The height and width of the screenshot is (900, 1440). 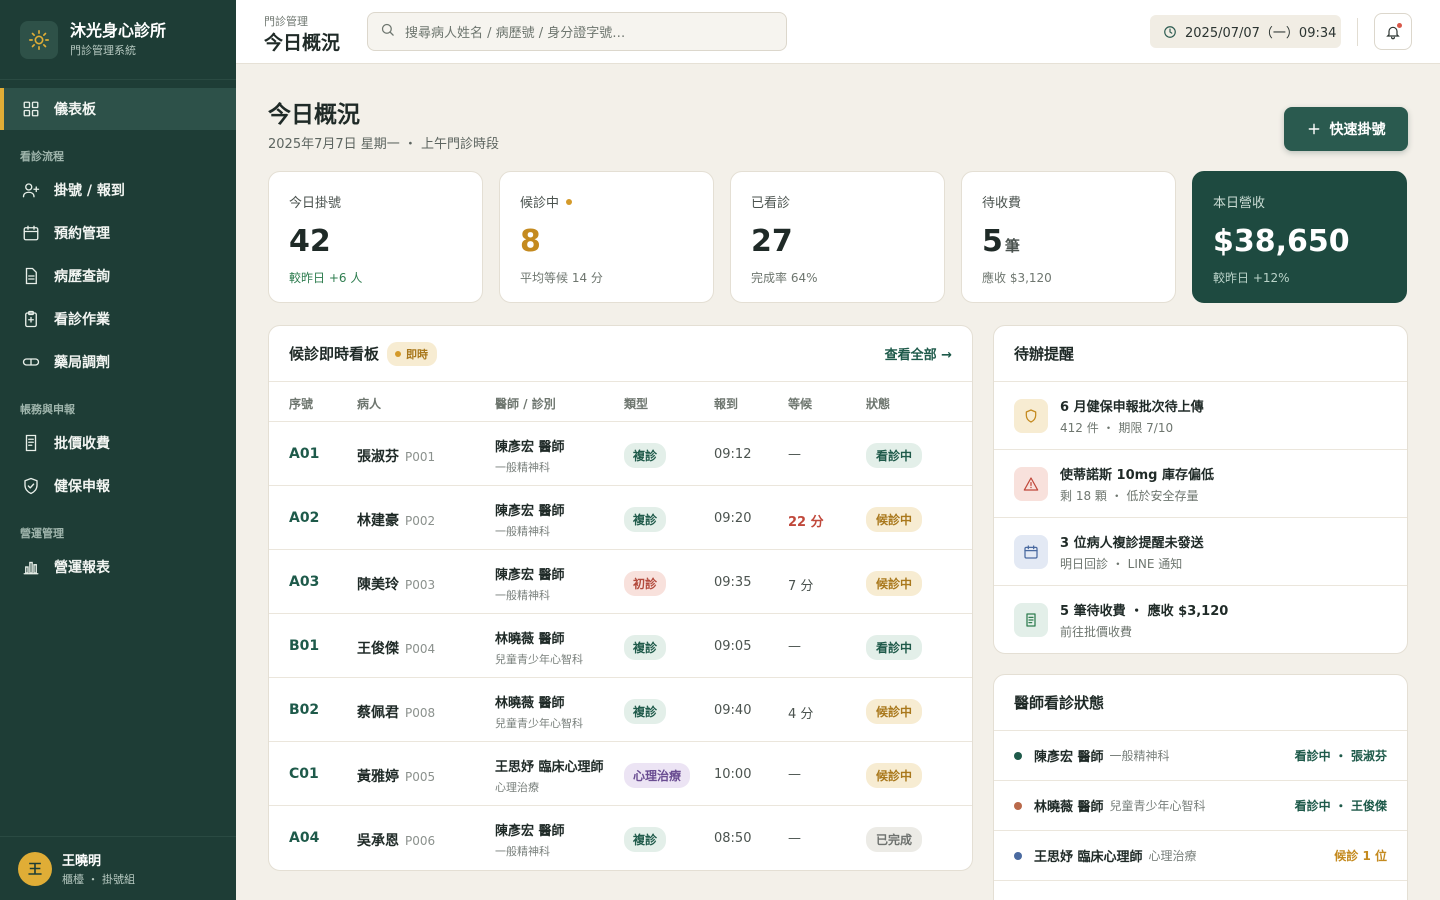 What do you see at coordinates (549, 775) in the screenshot?
I see `doctor-cell: 王思妤 臨床心理師 心理治療` at bounding box center [549, 775].